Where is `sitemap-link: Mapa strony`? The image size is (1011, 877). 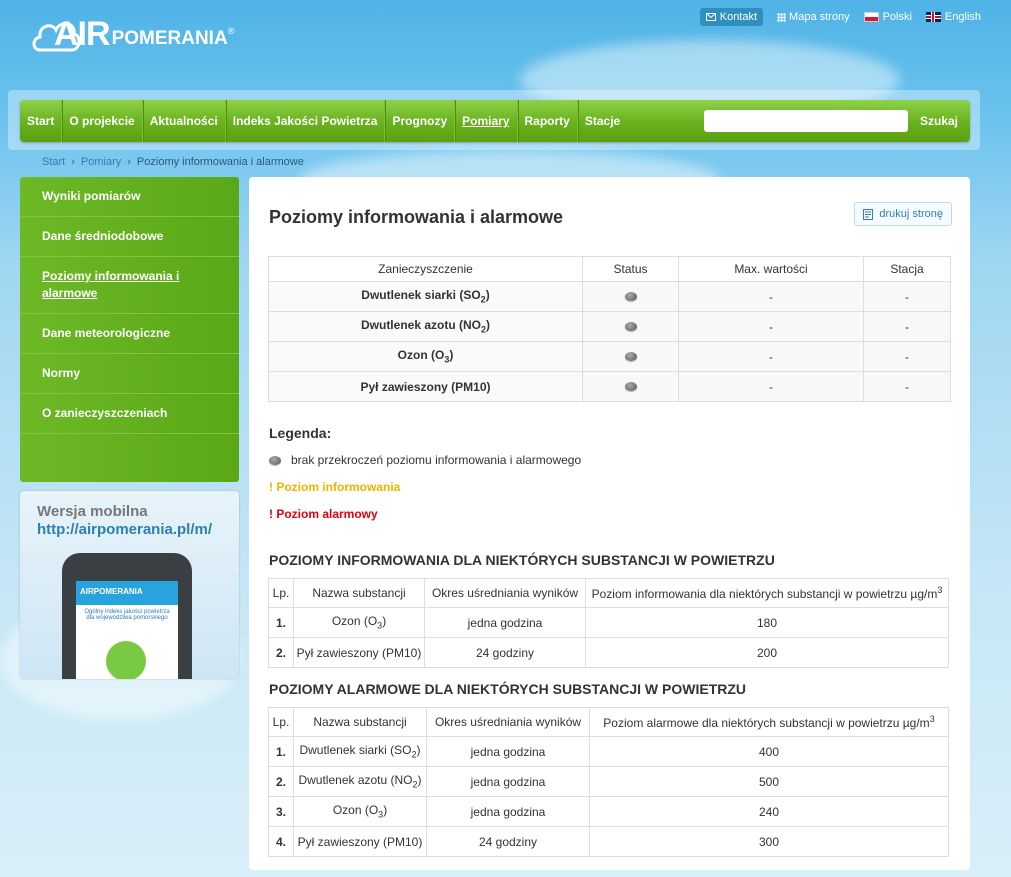
sitemap-link: Mapa strony is located at coordinates (813, 17).